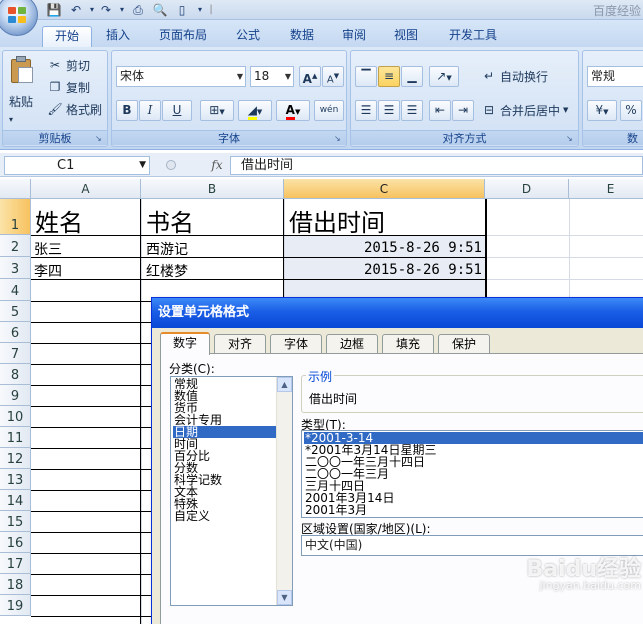 Image resolution: width=643 pixels, height=624 pixels. What do you see at coordinates (329, 110) in the screenshot?
I see `phonetic-button: wén` at bounding box center [329, 110].